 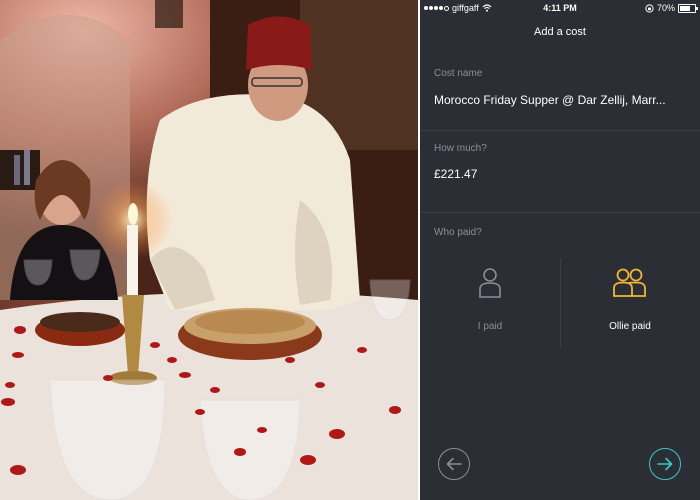 What do you see at coordinates (560, 32) in the screenshot?
I see `screen-title: Add a cost` at bounding box center [560, 32].